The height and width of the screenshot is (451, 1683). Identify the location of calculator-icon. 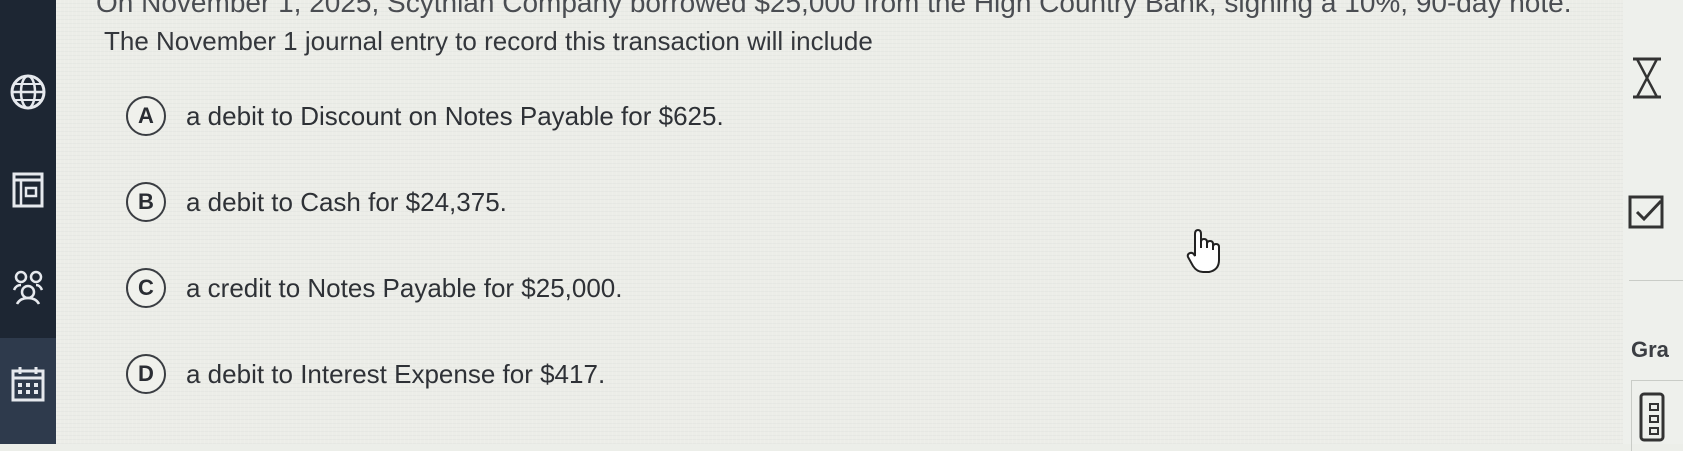
(1652, 419).